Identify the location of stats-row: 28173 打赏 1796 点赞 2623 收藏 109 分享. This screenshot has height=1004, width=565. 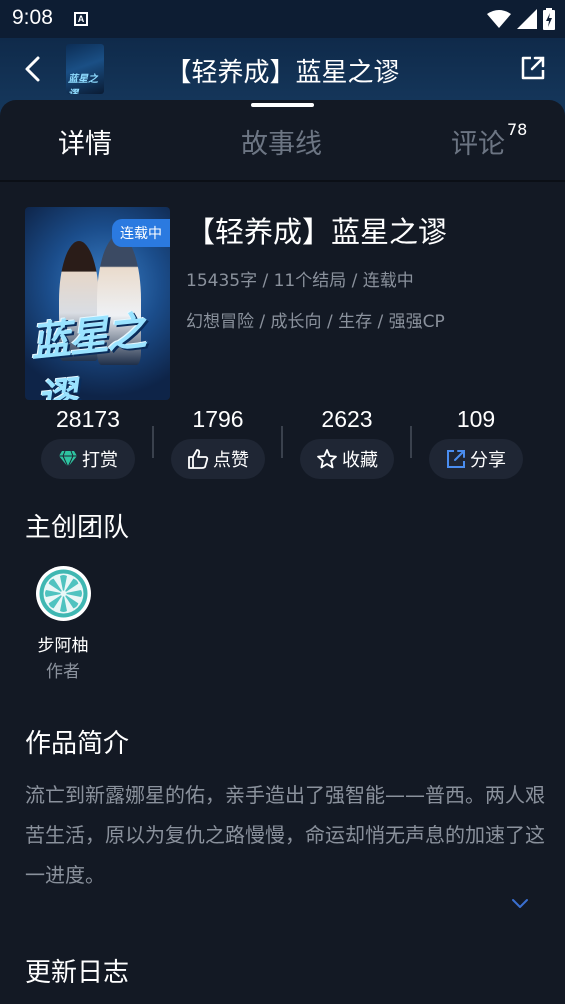
(282, 446).